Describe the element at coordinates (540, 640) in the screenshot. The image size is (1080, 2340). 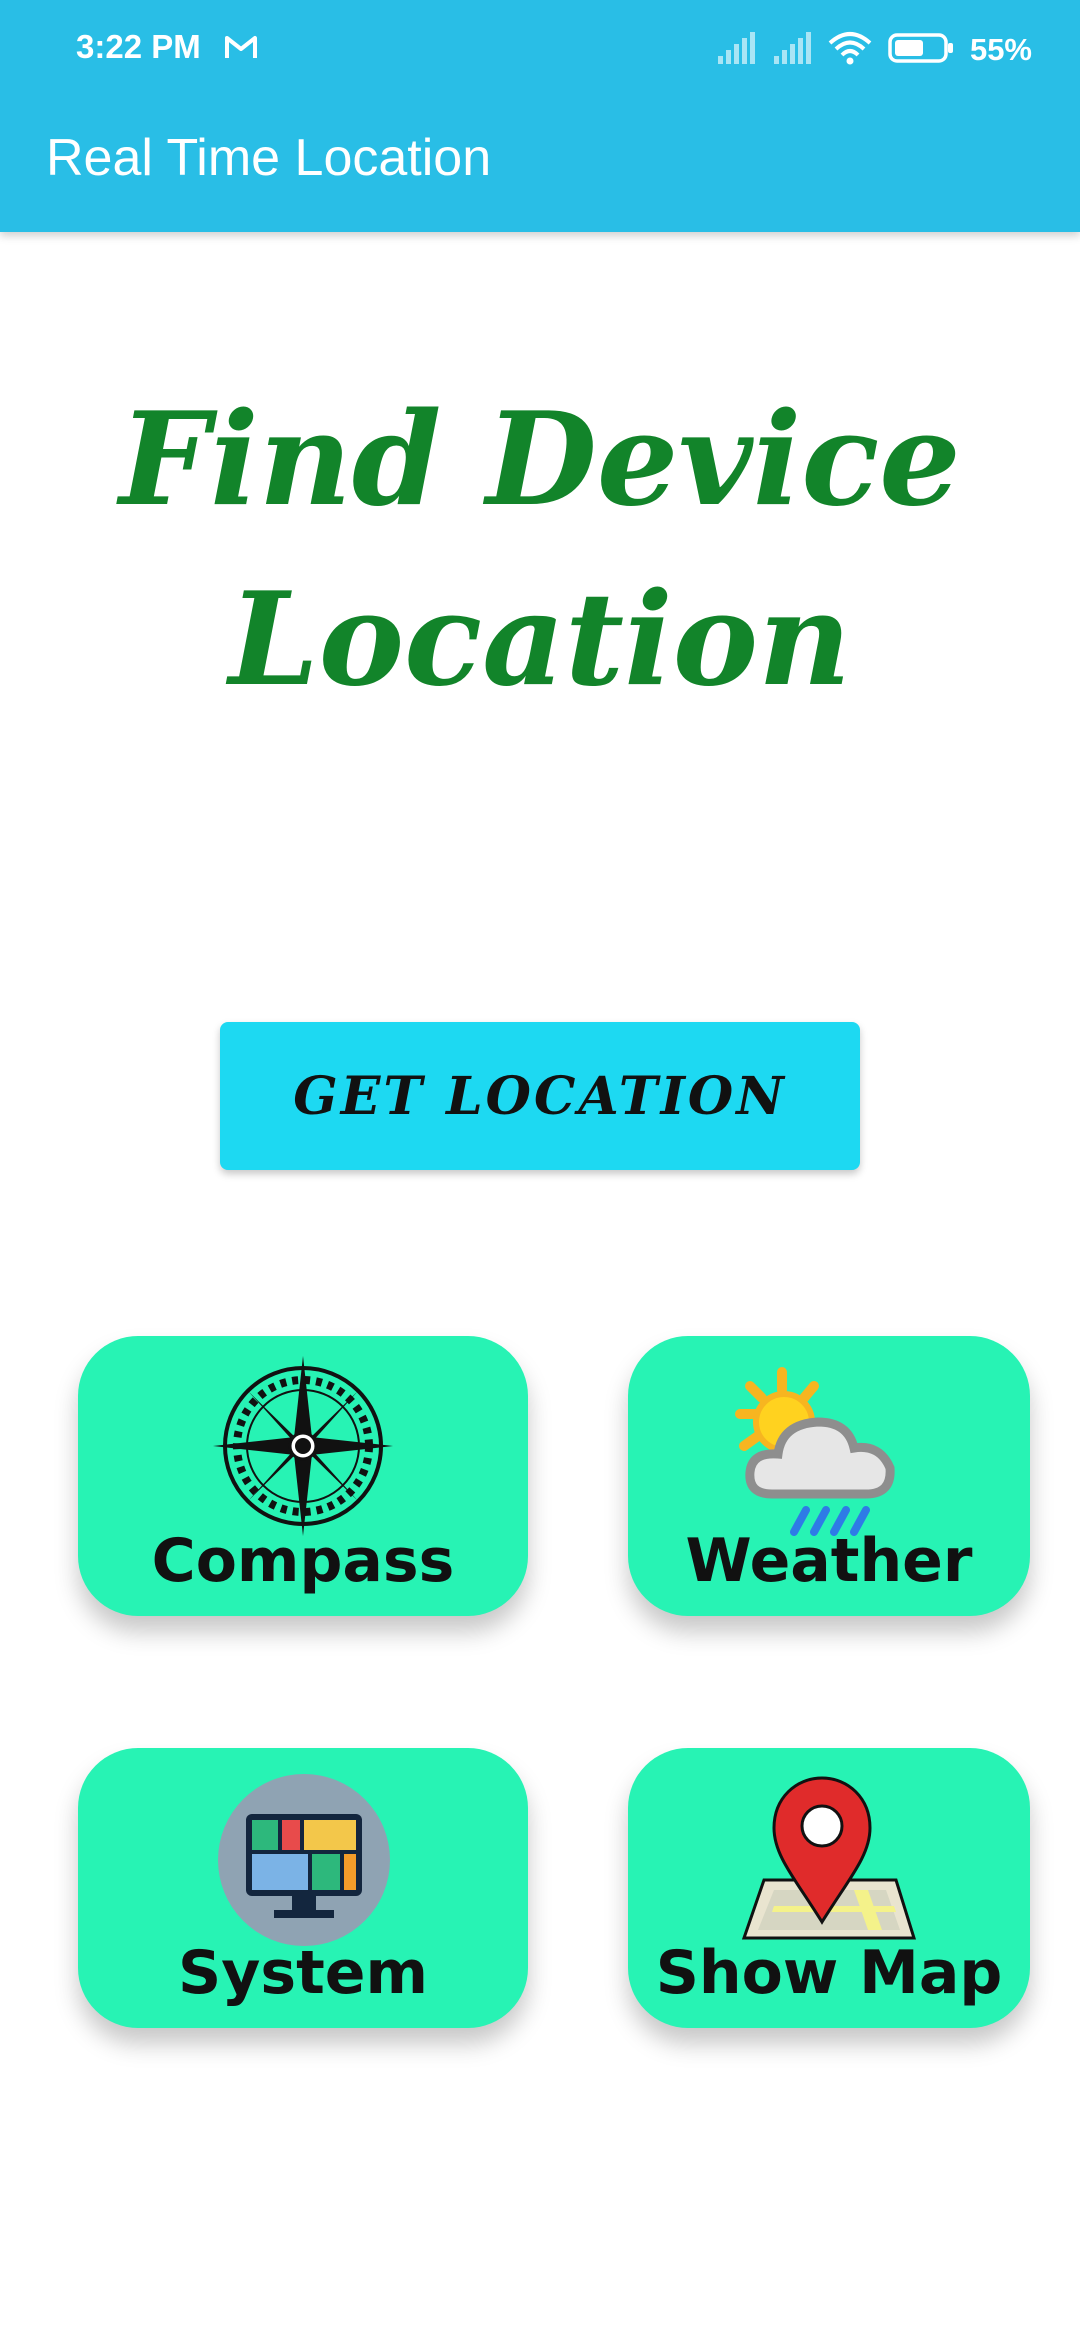
I see `headline-line-2: Location` at that location.